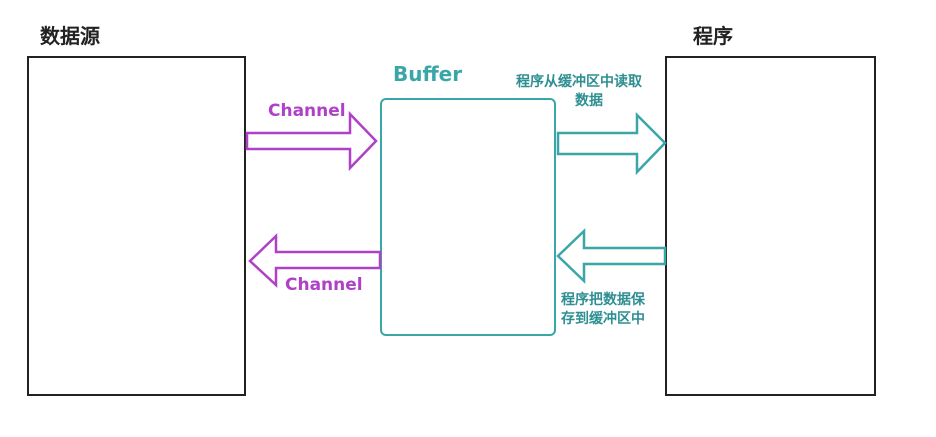 This screenshot has width=936, height=437. What do you see at coordinates (324, 285) in the screenshot?
I see `channel-out-label: Channel` at bounding box center [324, 285].